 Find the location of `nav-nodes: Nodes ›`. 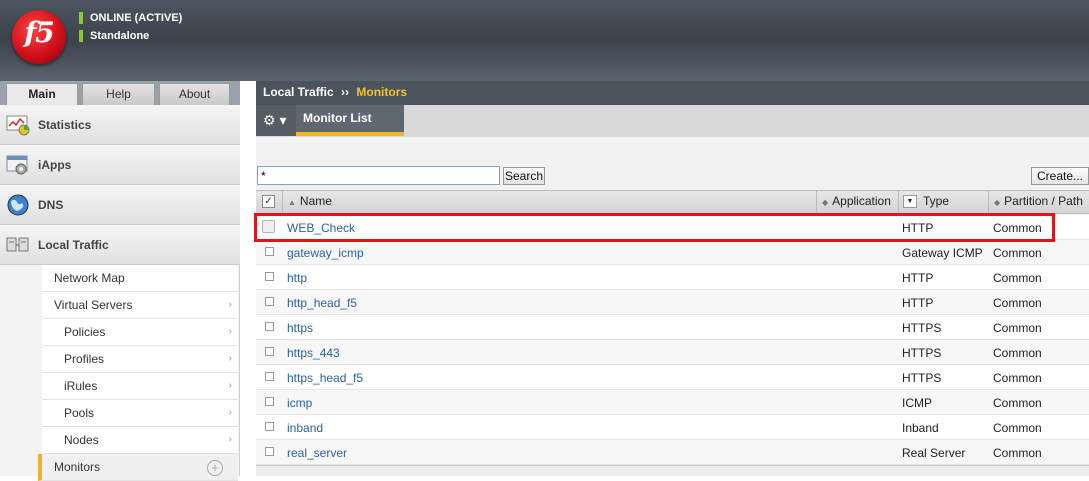

nav-nodes: Nodes › is located at coordinates (140, 440).